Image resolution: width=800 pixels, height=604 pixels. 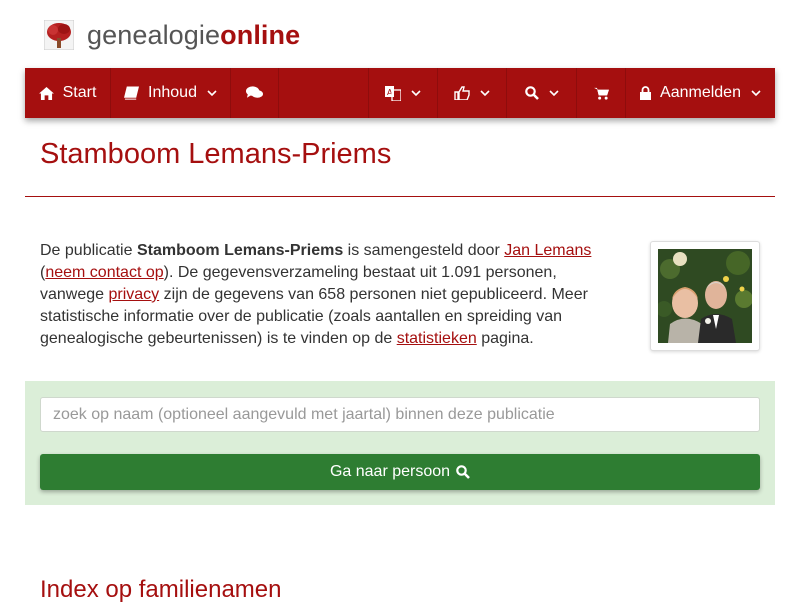 What do you see at coordinates (542, 93) in the screenshot?
I see `nav-search` at bounding box center [542, 93].